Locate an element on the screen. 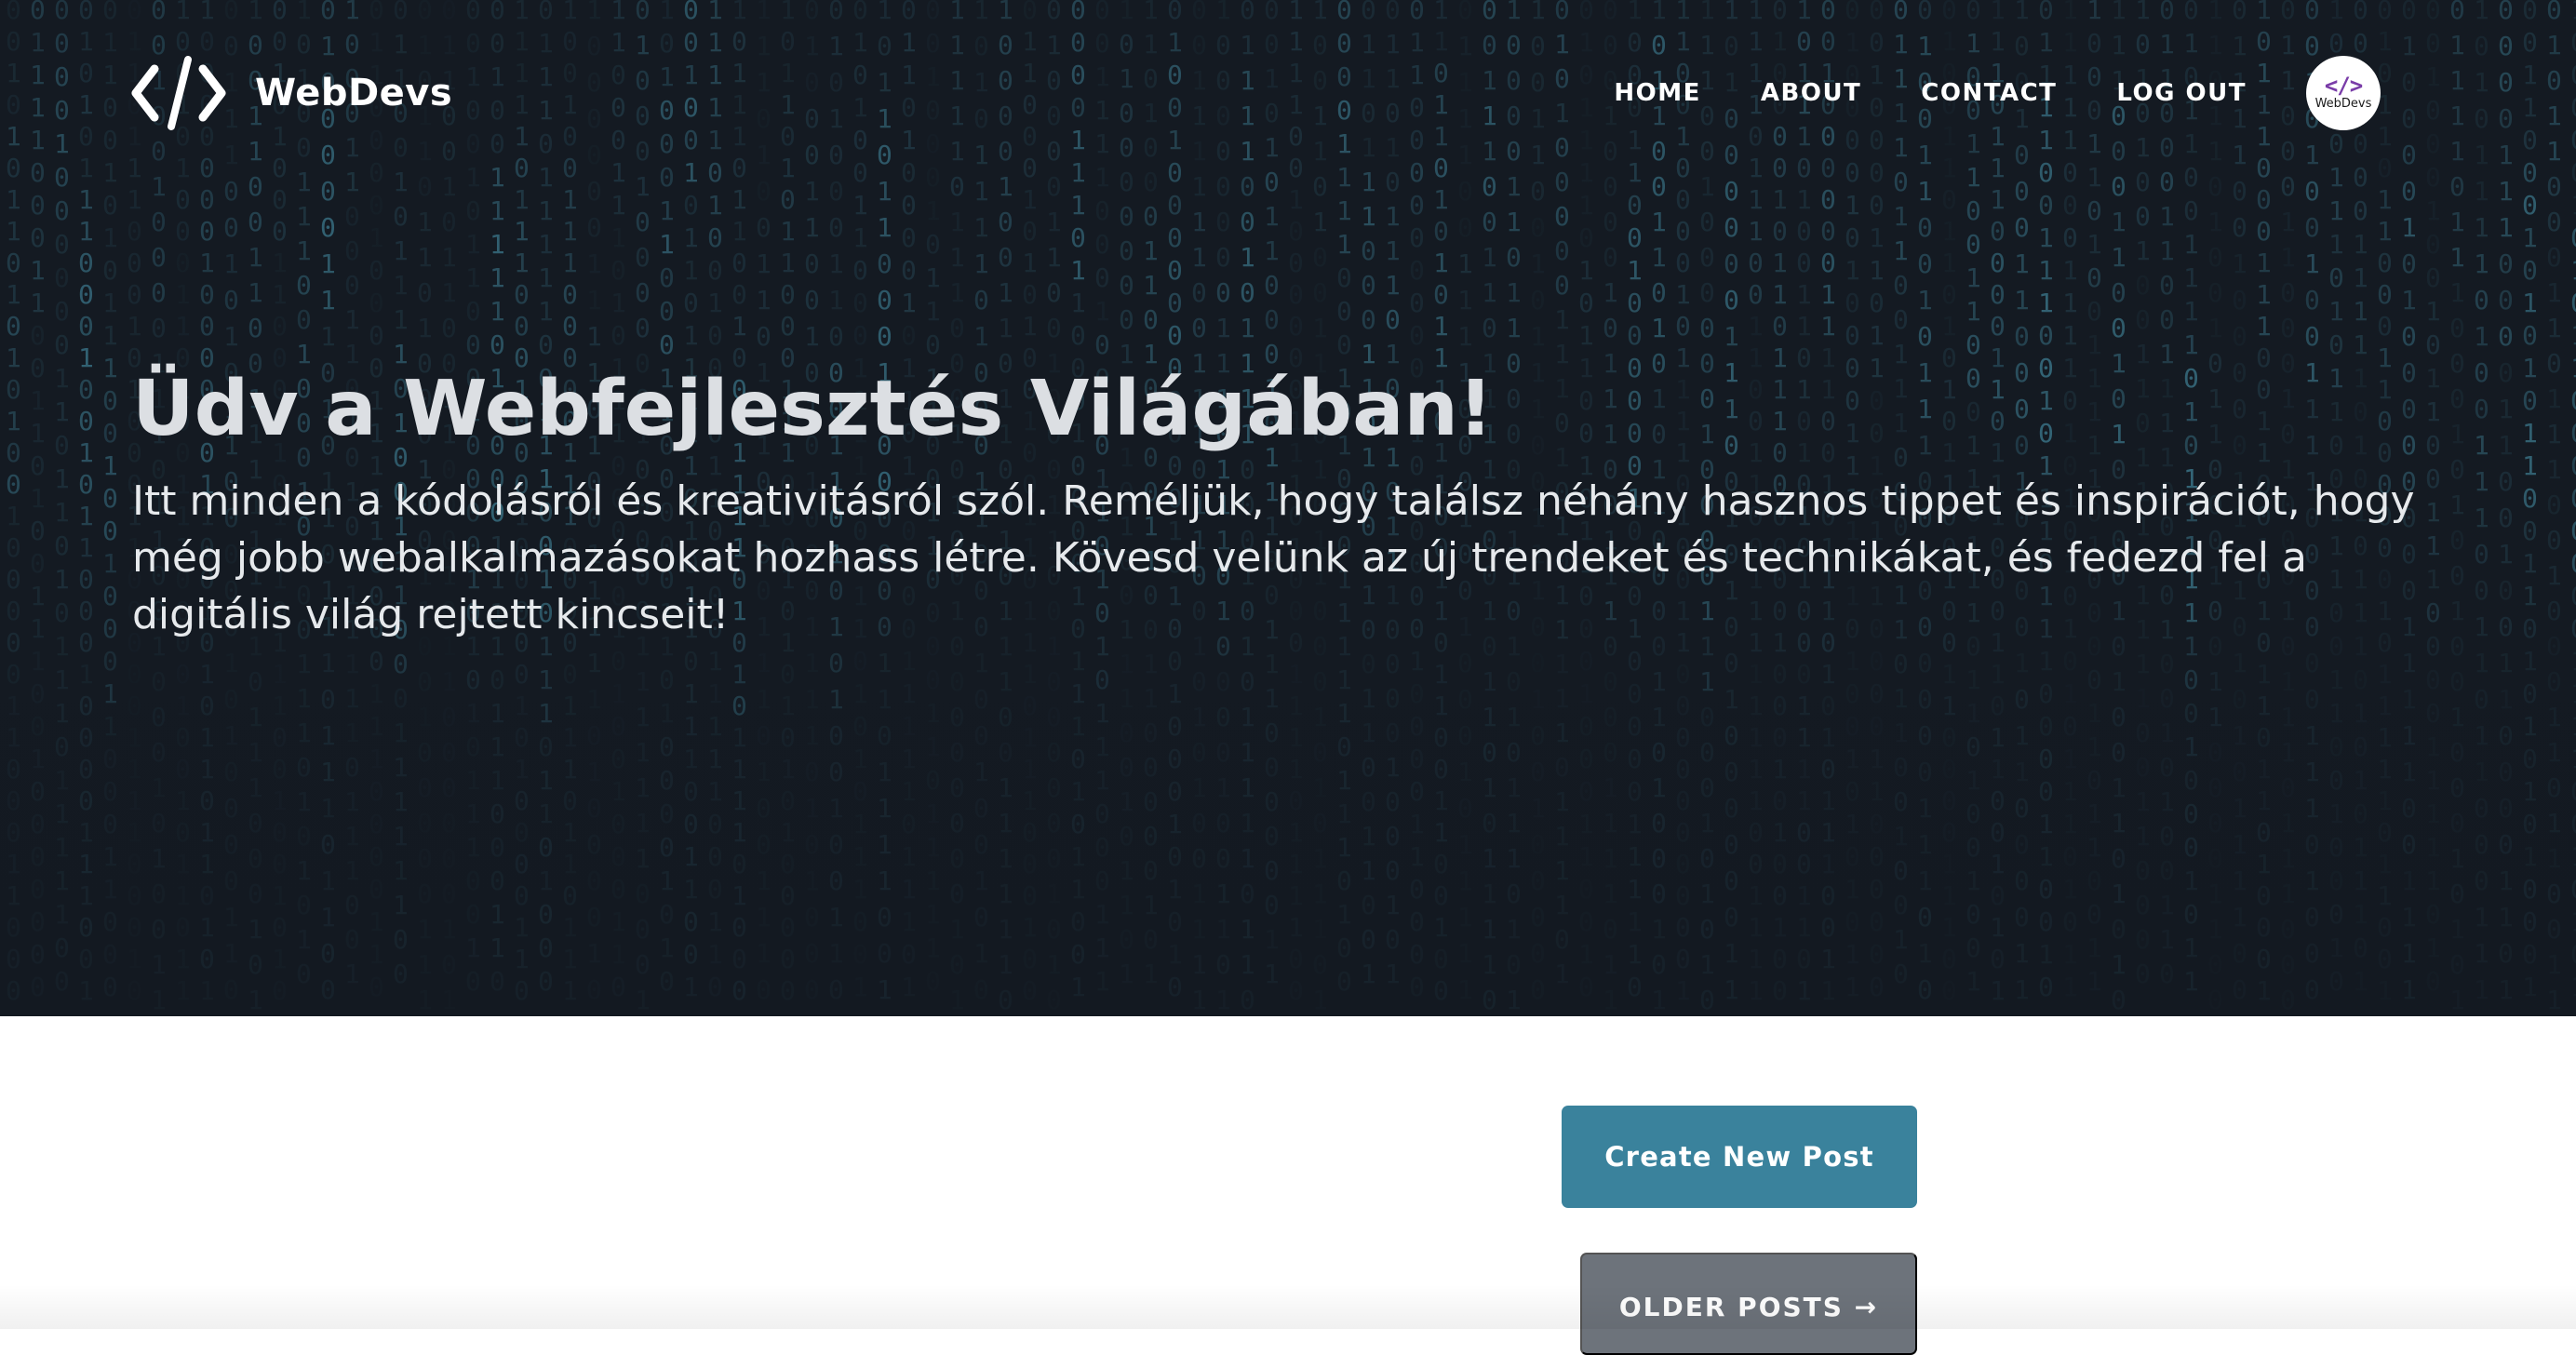 The height and width of the screenshot is (1355, 2576). hero-title: Üdv a Webfejlesztés Világában! is located at coordinates (813, 409).